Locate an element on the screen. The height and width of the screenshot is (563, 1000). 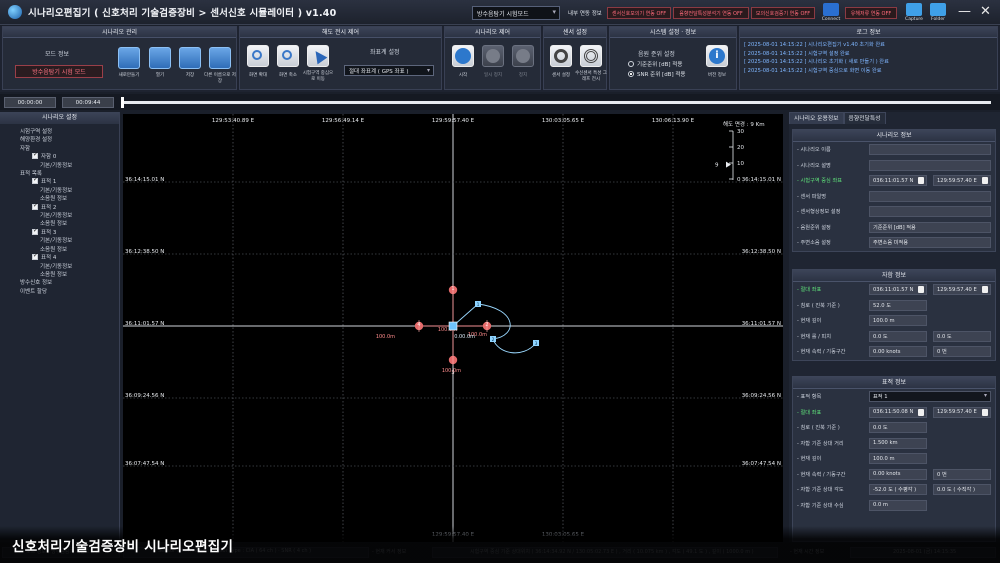
tab-acoustic-transfer: 음향전달특성 is located at coordinates (864, 118).